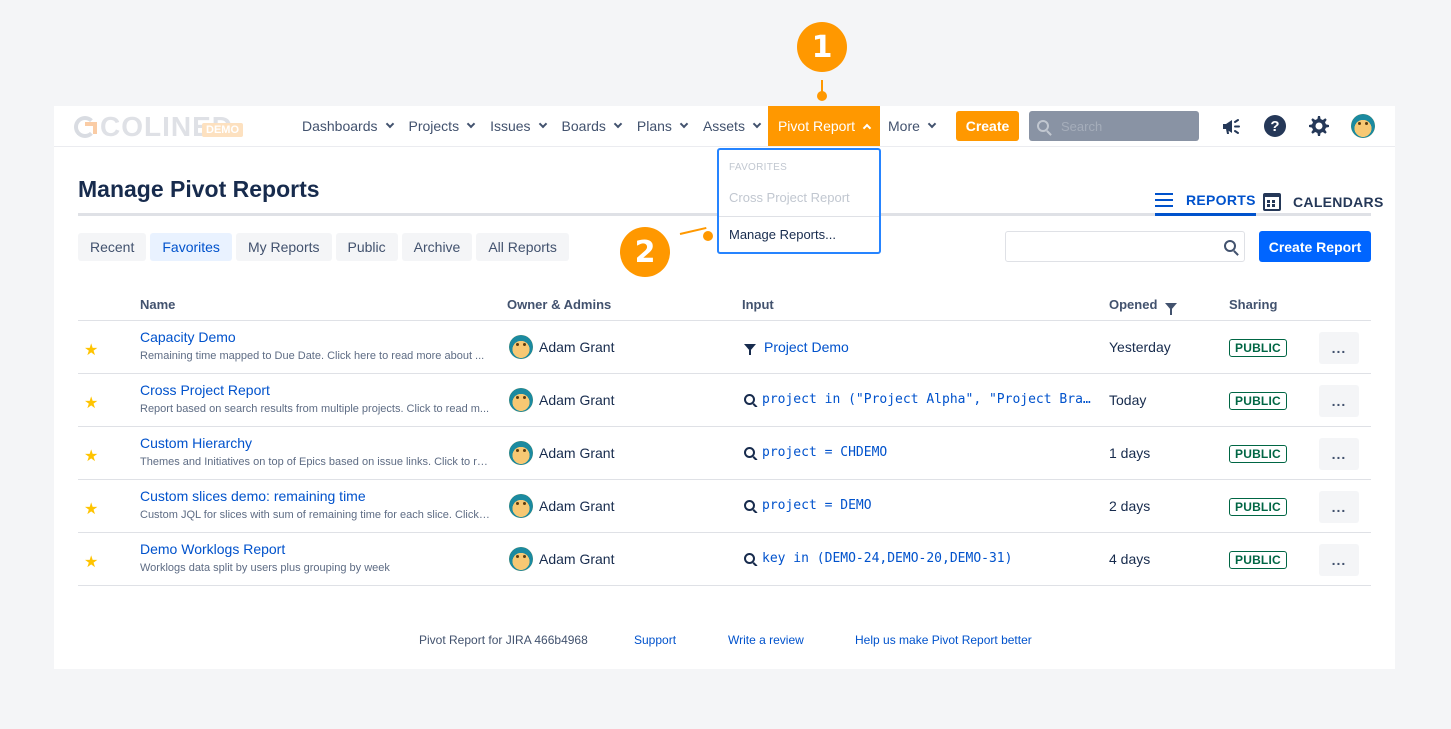 The image size is (1451, 729). I want to click on dropdown-section-favorites: FAVORITES, so click(758, 167).